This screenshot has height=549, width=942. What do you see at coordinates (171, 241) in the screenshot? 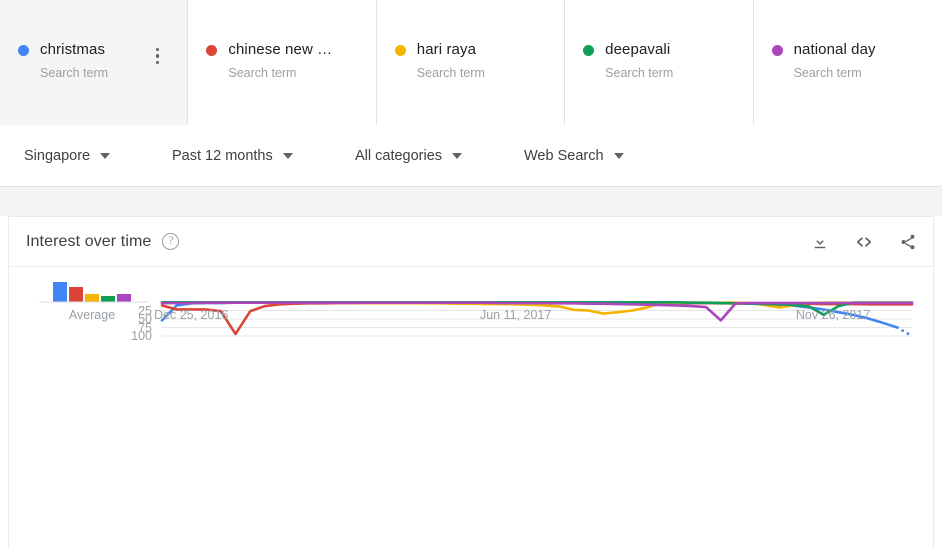
I see `help-circle-icon: ?` at bounding box center [171, 241].